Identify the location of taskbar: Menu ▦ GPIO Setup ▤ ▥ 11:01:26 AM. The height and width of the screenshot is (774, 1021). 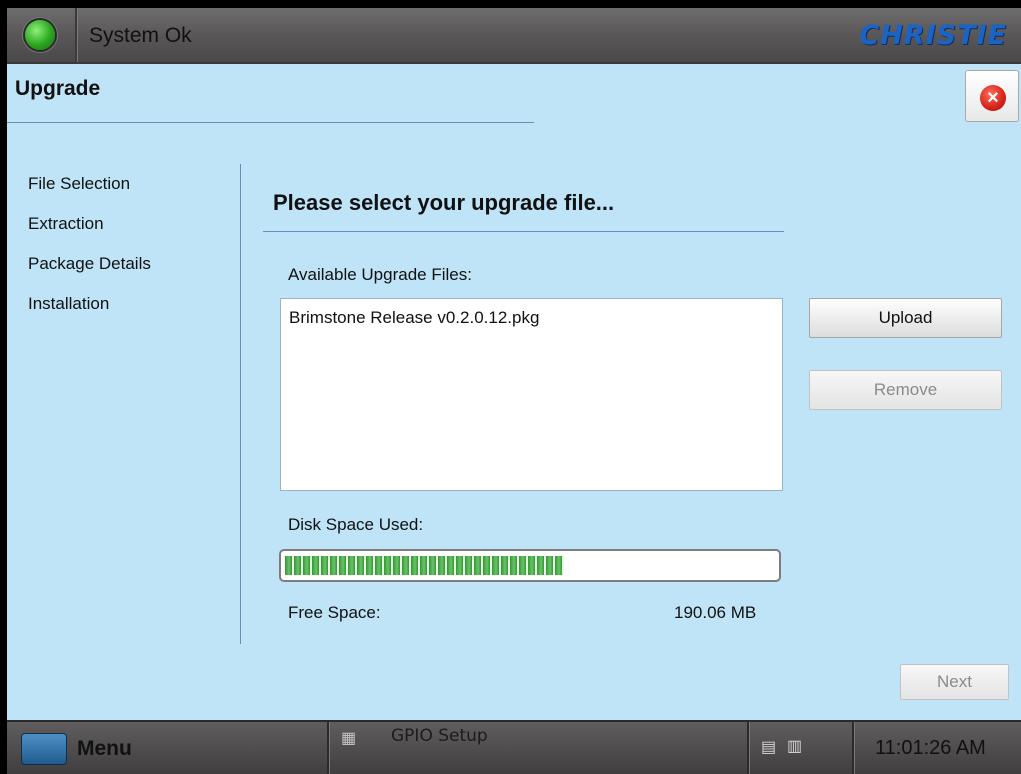
(514, 747).